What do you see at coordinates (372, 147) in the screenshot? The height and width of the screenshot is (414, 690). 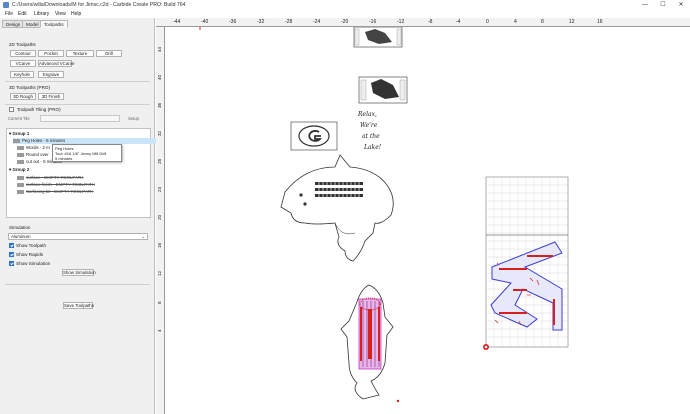 I see `canvas-text-line: Lake!` at bounding box center [372, 147].